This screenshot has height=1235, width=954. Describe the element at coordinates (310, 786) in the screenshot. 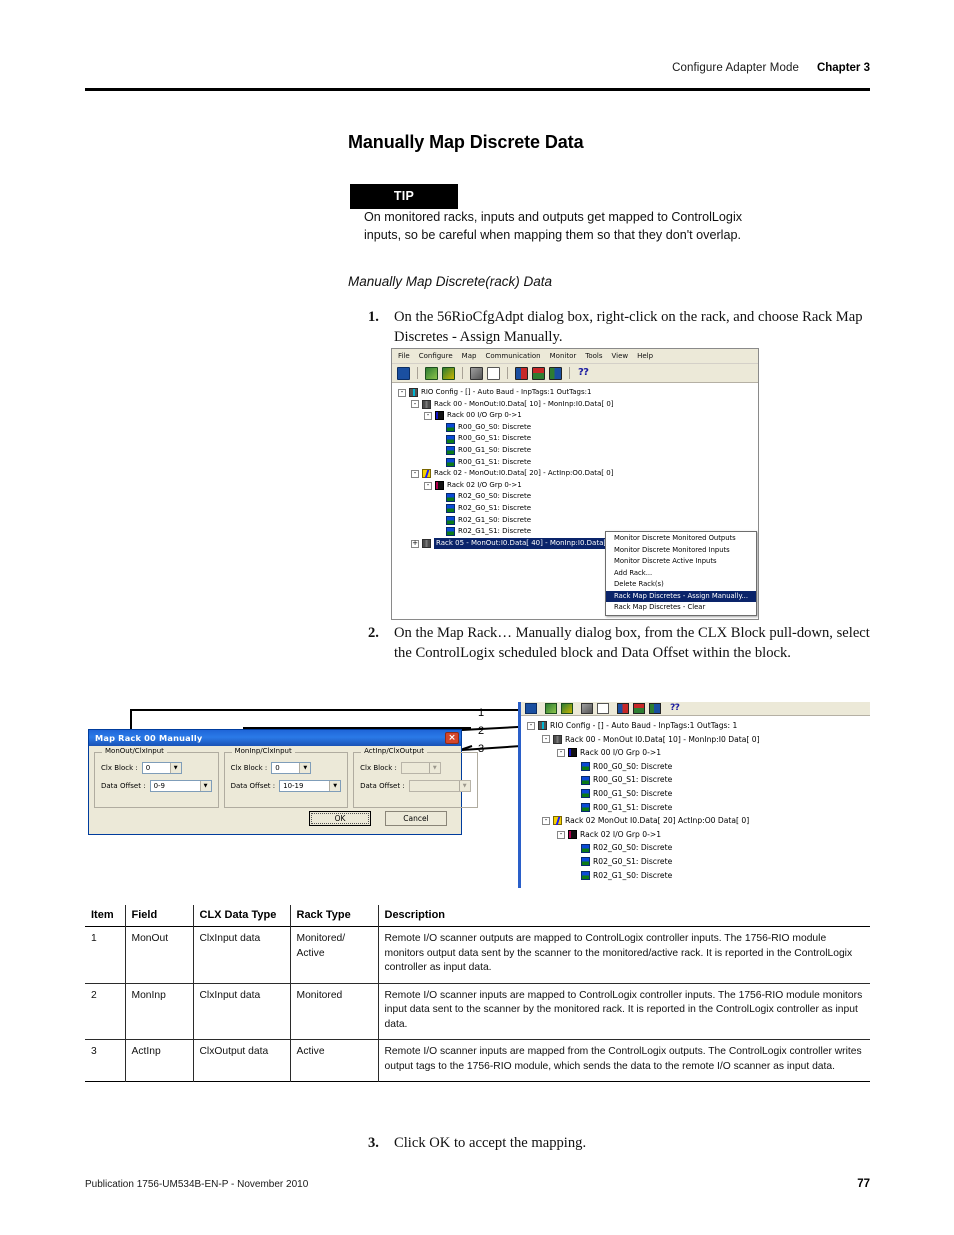

I see `data-offset-select: 10-19 ▼` at that location.